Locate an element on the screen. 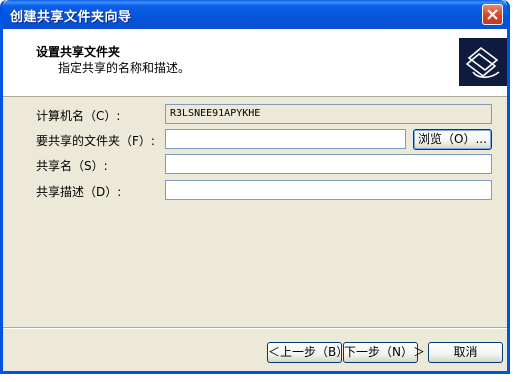 This screenshot has height=382, width=524. share-name-label: 共享名（S）: is located at coordinates (72, 166).